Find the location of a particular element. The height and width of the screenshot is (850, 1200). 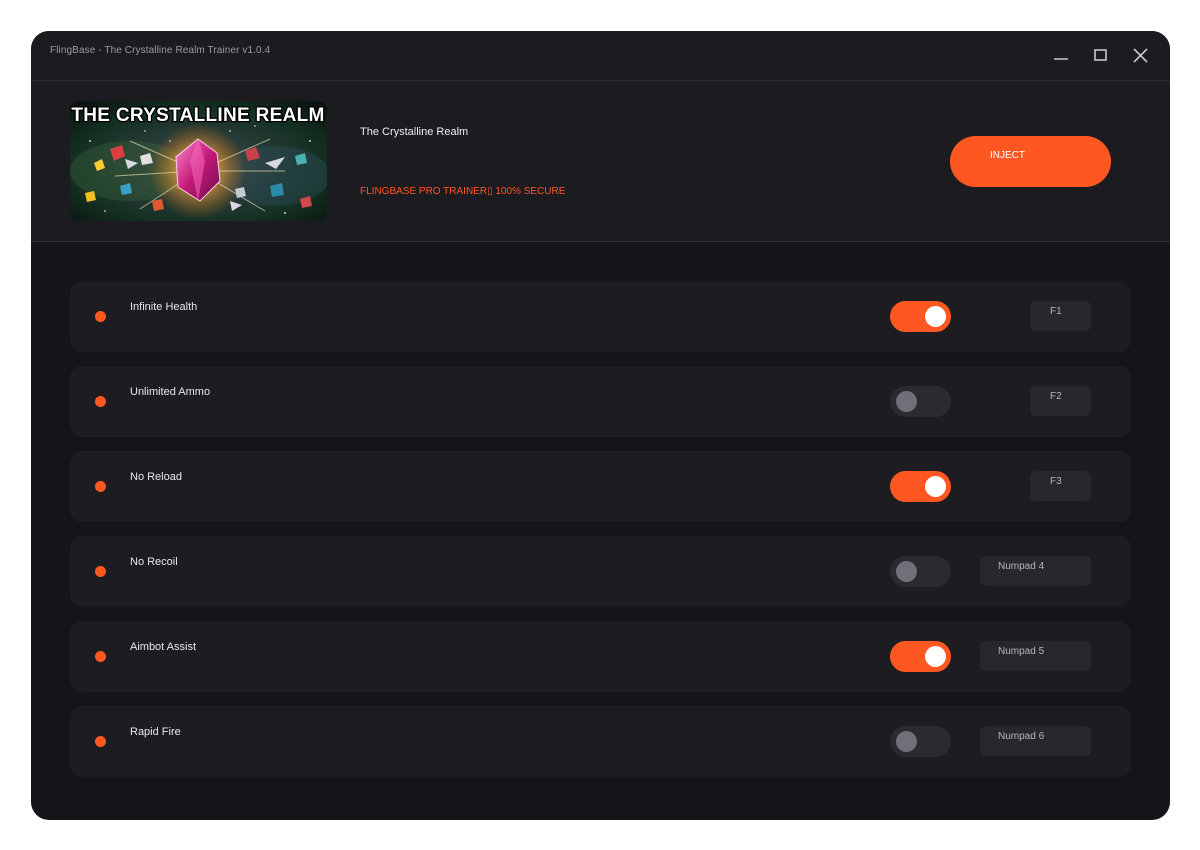

hotkey-button: F2 is located at coordinates (1060, 401).